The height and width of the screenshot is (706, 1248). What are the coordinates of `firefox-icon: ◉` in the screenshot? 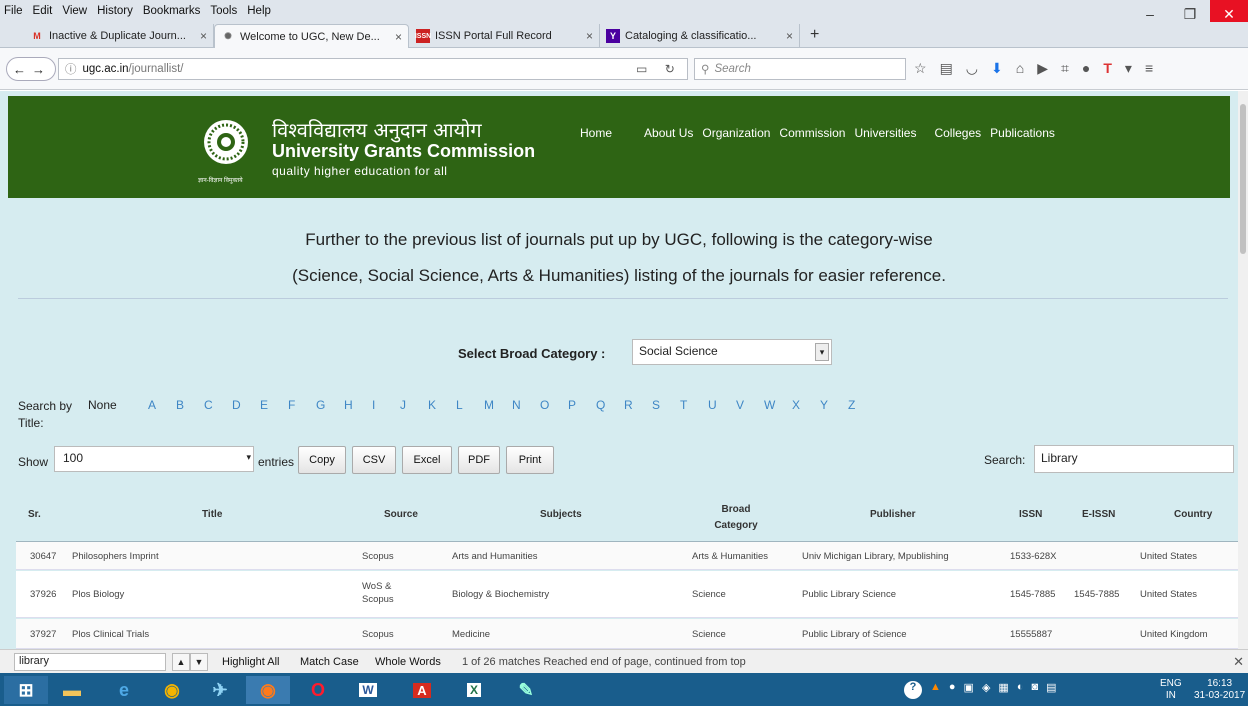 It's located at (268, 690).